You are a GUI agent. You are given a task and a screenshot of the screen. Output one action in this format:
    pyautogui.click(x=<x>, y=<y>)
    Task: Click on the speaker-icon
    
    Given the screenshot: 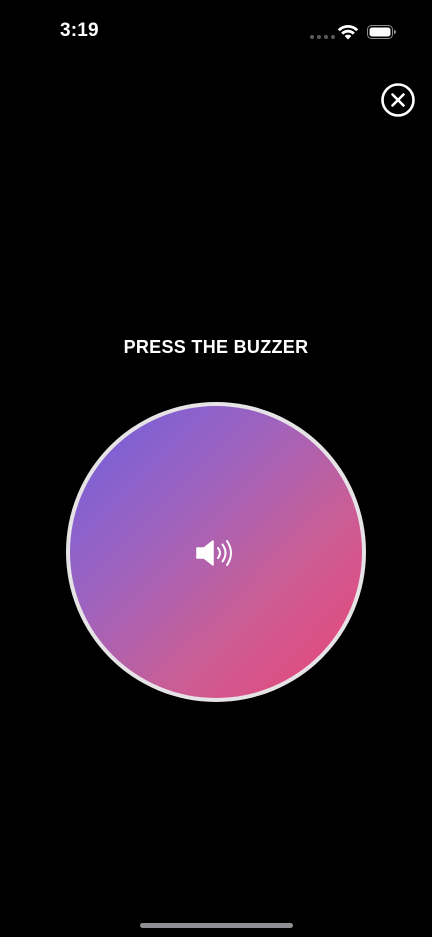 What is the action you would take?
    pyautogui.click(x=214, y=553)
    